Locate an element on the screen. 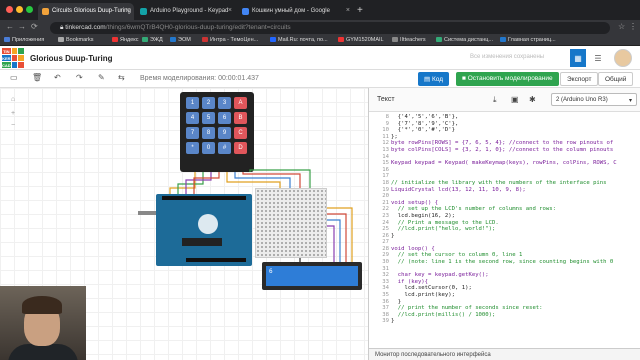  lcd-screen: 6 is located at coordinates (312, 276).